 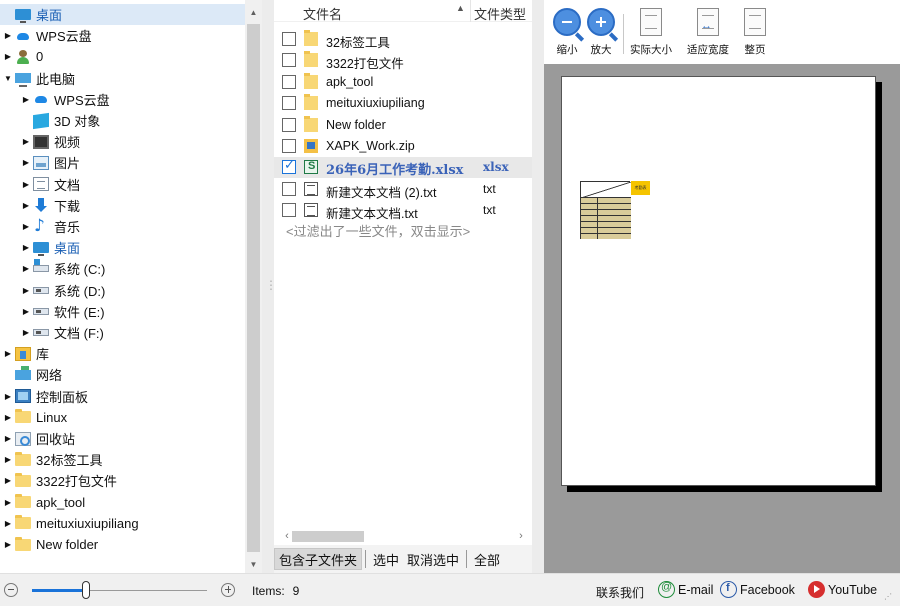 What do you see at coordinates (24, 353) in the screenshot?
I see `tree-item: ▶ 库` at bounding box center [24, 353].